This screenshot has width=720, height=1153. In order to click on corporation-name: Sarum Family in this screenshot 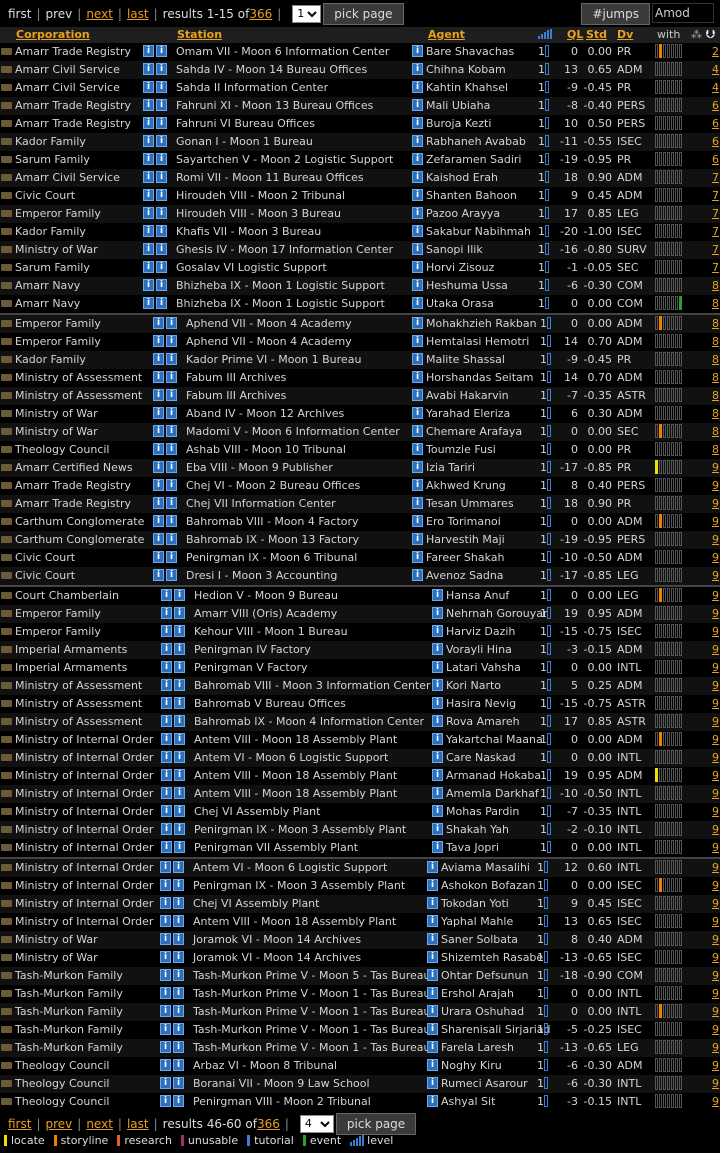, I will do `click(52, 267)`.